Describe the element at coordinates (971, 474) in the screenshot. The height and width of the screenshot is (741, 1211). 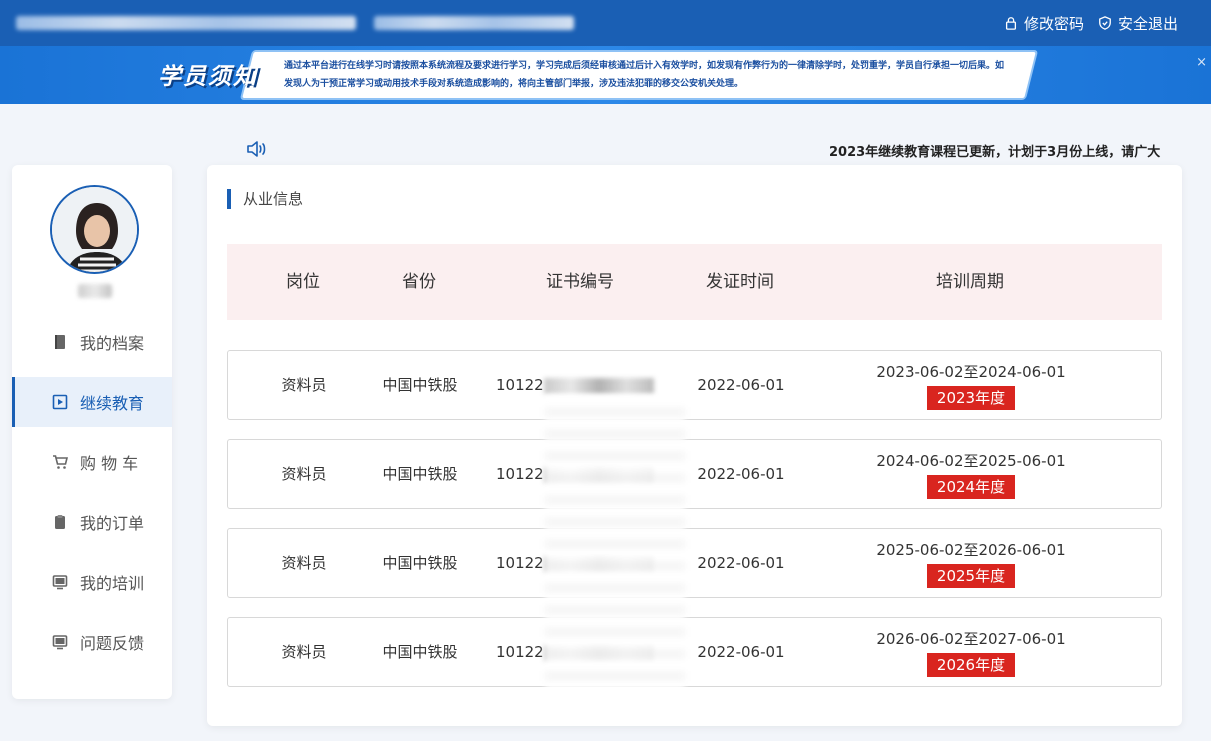
I see `cell-training-period: 2024-06-02至2025-06-01 2024年度` at that location.